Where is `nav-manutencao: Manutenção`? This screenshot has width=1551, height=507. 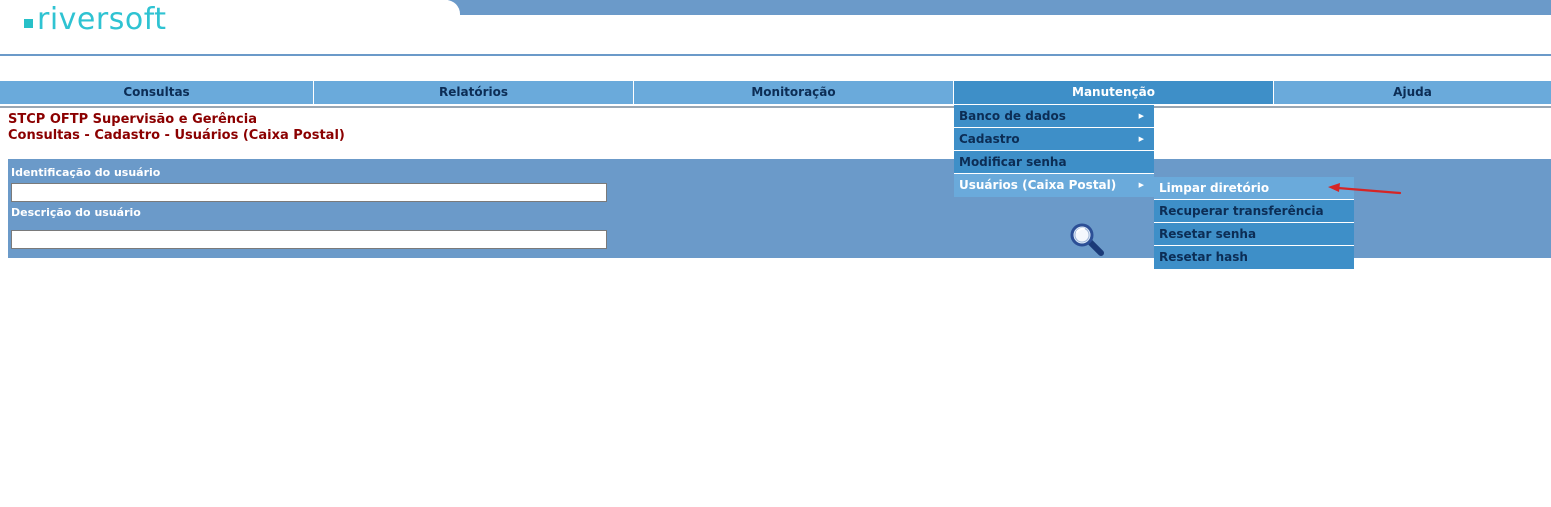
nav-manutencao: Manutenção is located at coordinates (1114, 92).